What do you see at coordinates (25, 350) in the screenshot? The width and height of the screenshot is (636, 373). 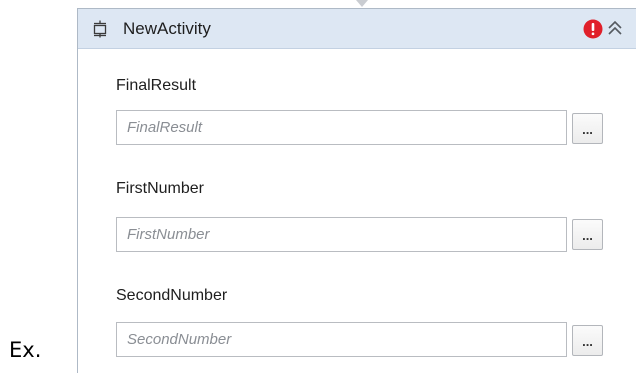 I see `example-annotation: Ex.` at bounding box center [25, 350].